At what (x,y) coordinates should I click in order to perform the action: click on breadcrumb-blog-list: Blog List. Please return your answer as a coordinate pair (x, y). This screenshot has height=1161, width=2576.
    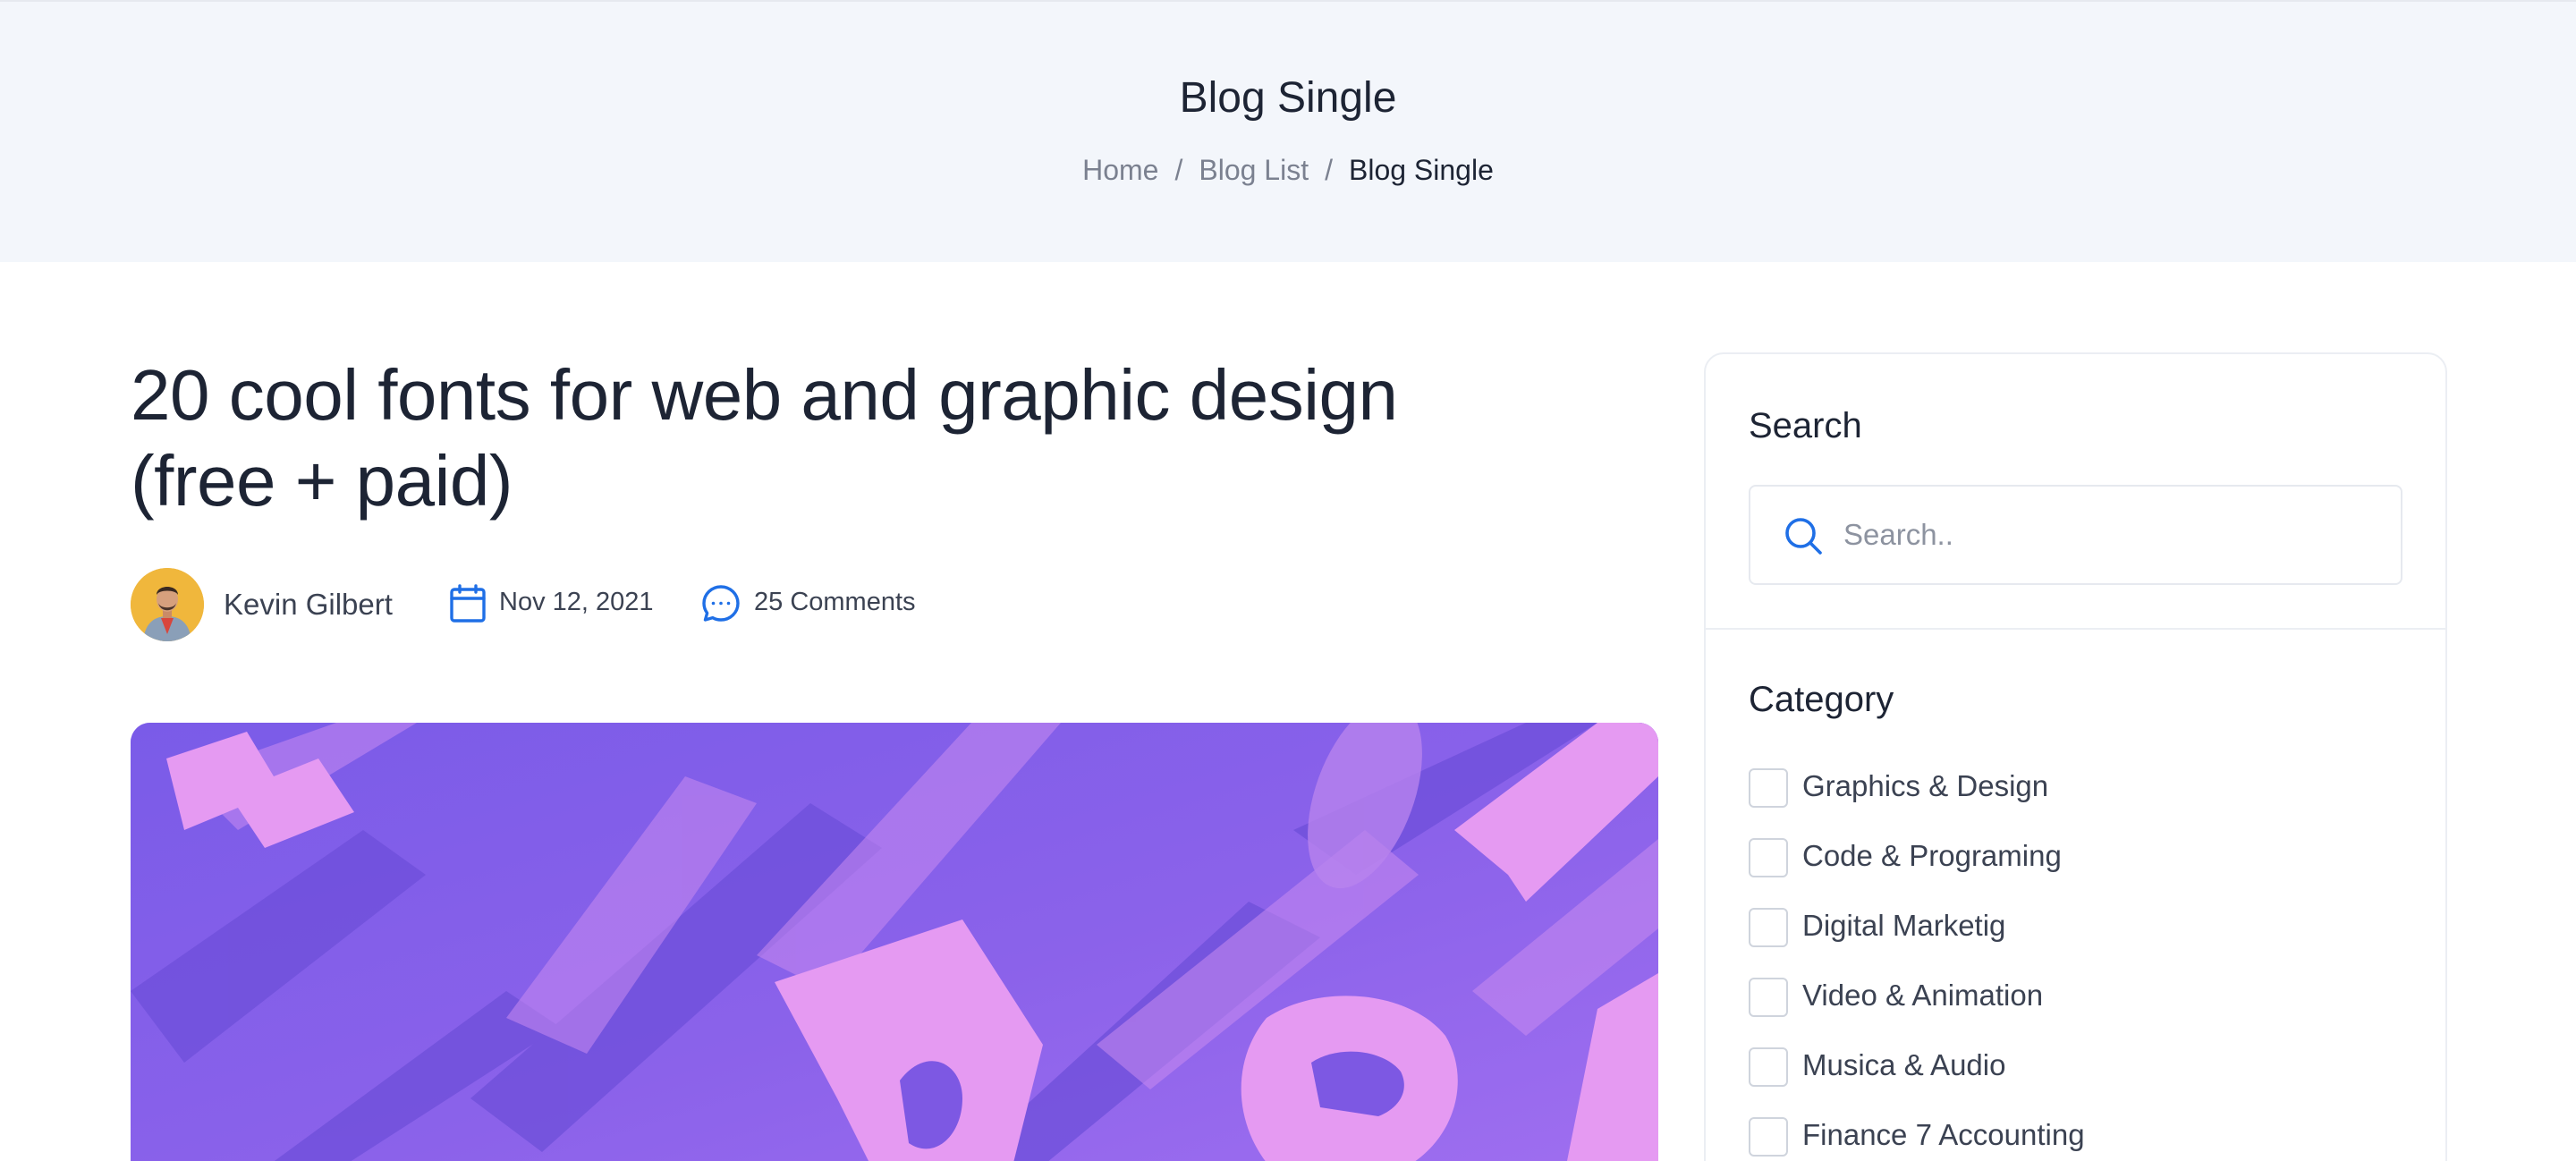
    Looking at the image, I should click on (1254, 170).